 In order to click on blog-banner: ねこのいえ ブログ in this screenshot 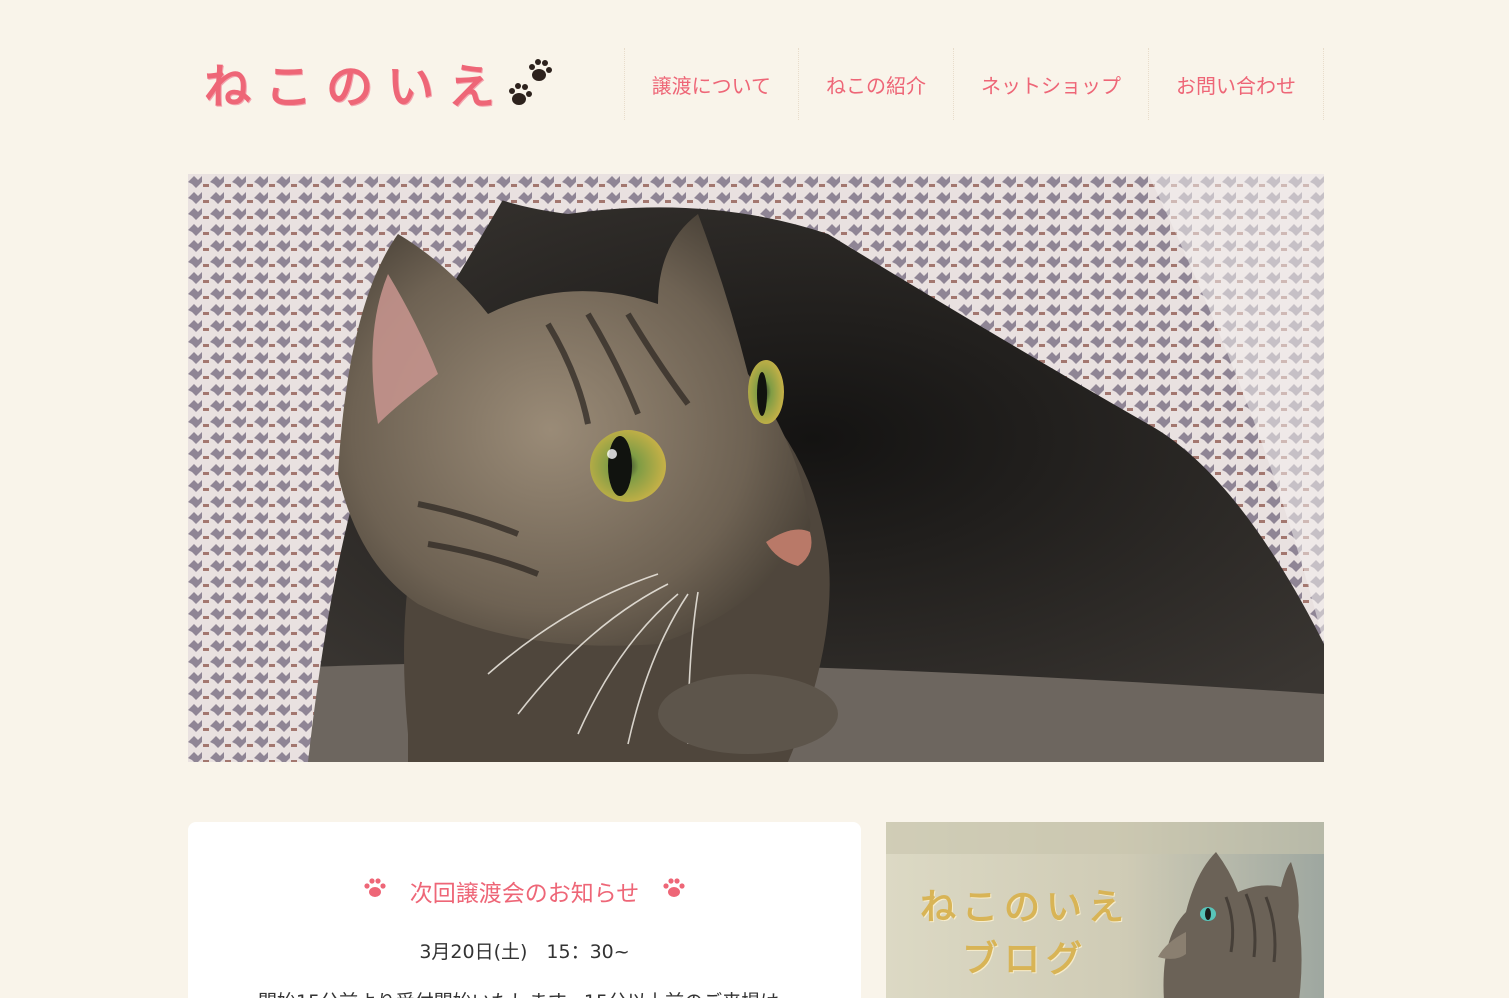, I will do `click(1105, 910)`.